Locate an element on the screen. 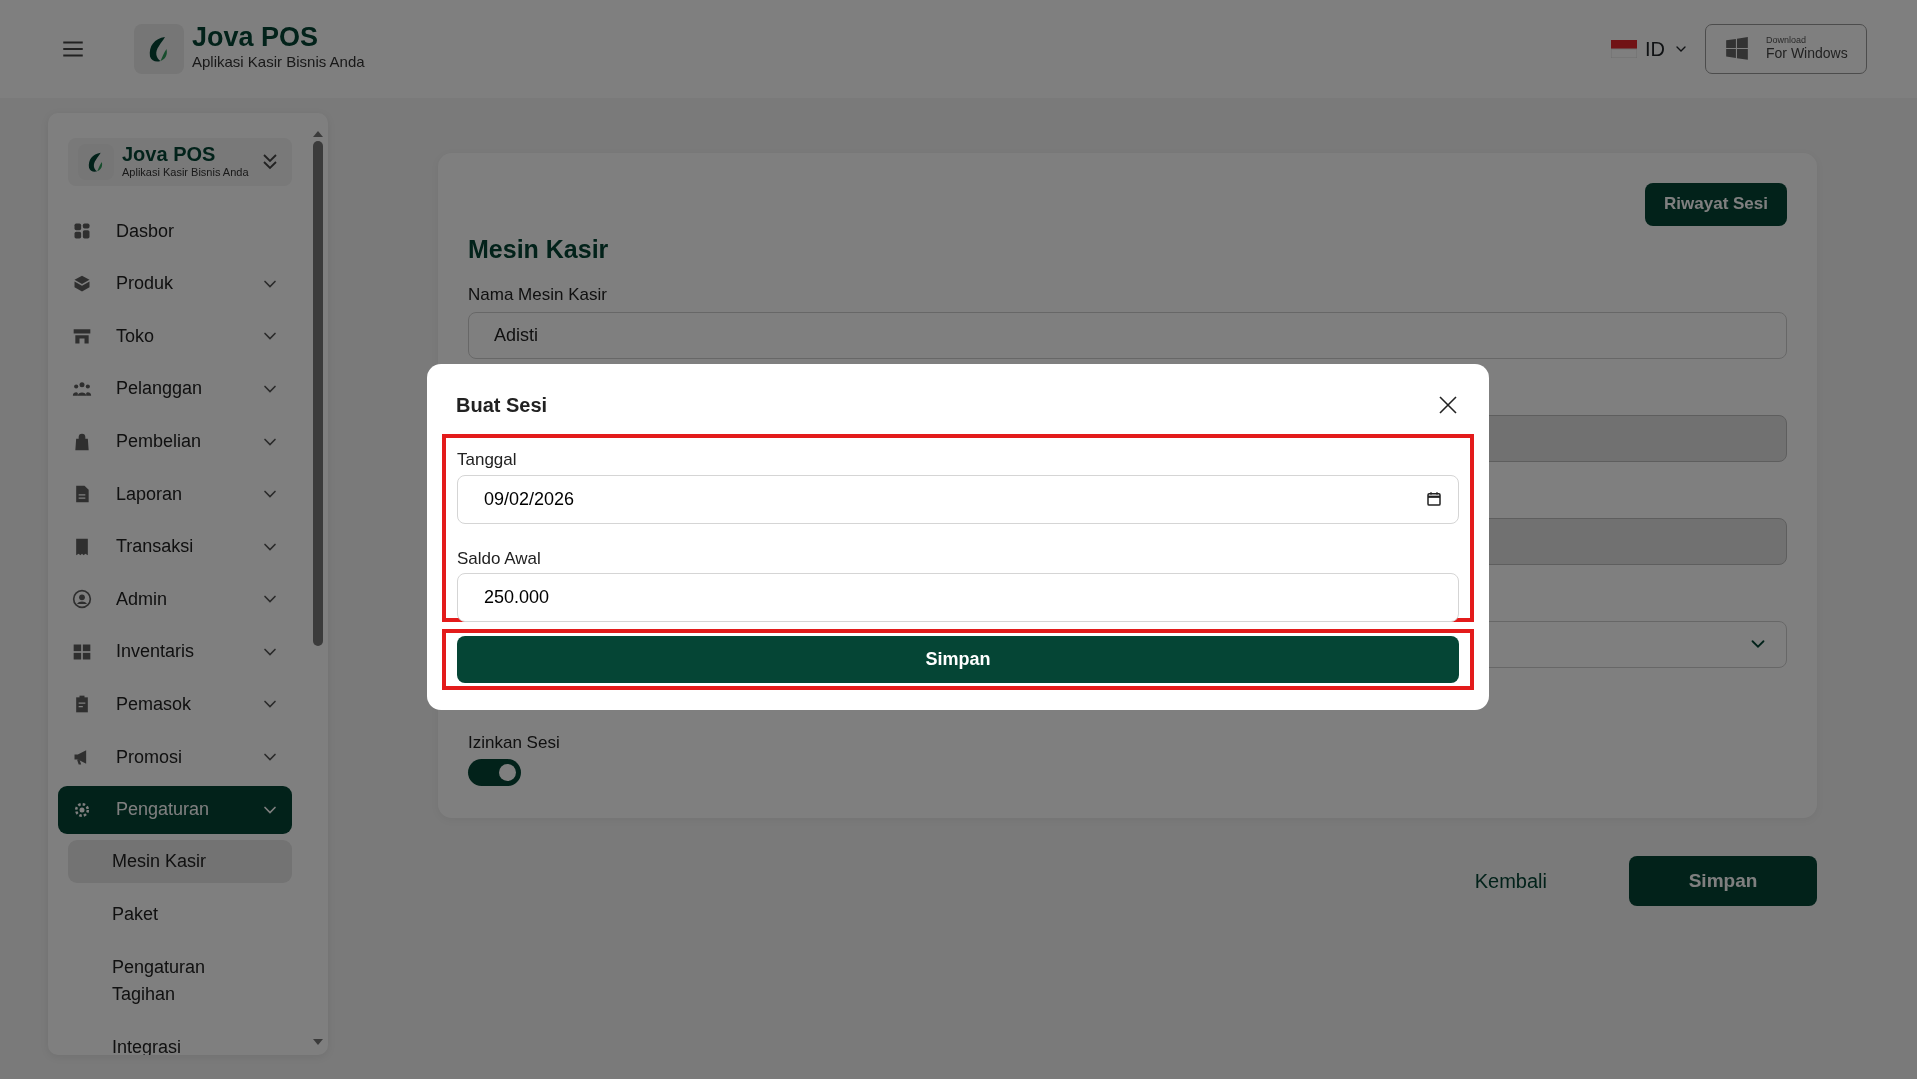 The height and width of the screenshot is (1079, 1917). flag-icon is located at coordinates (1624, 48).